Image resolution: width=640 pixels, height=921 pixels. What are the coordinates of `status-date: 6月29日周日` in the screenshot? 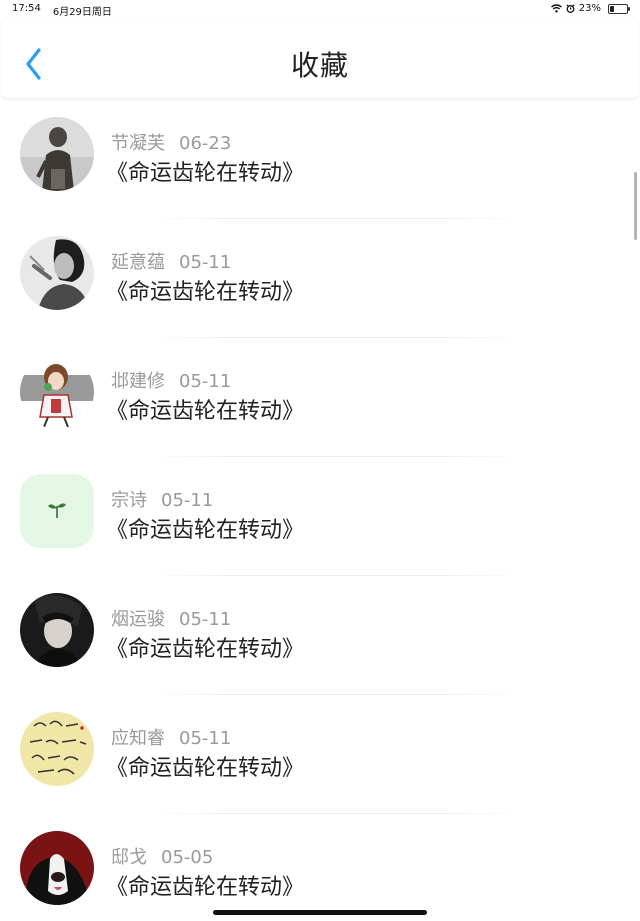 It's located at (82, 12).